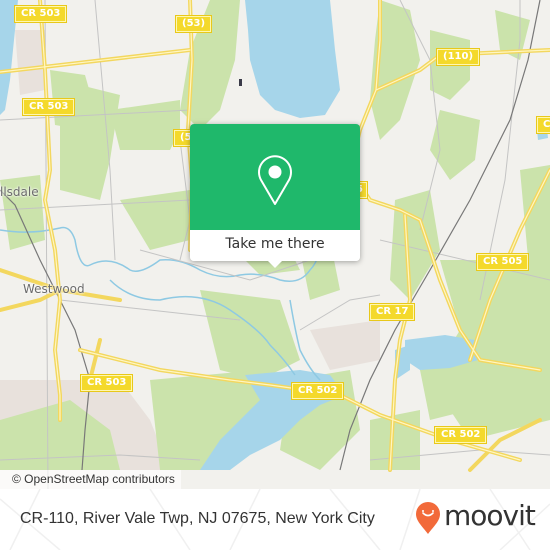  I want to click on shield-label: CR 17, so click(392, 311).